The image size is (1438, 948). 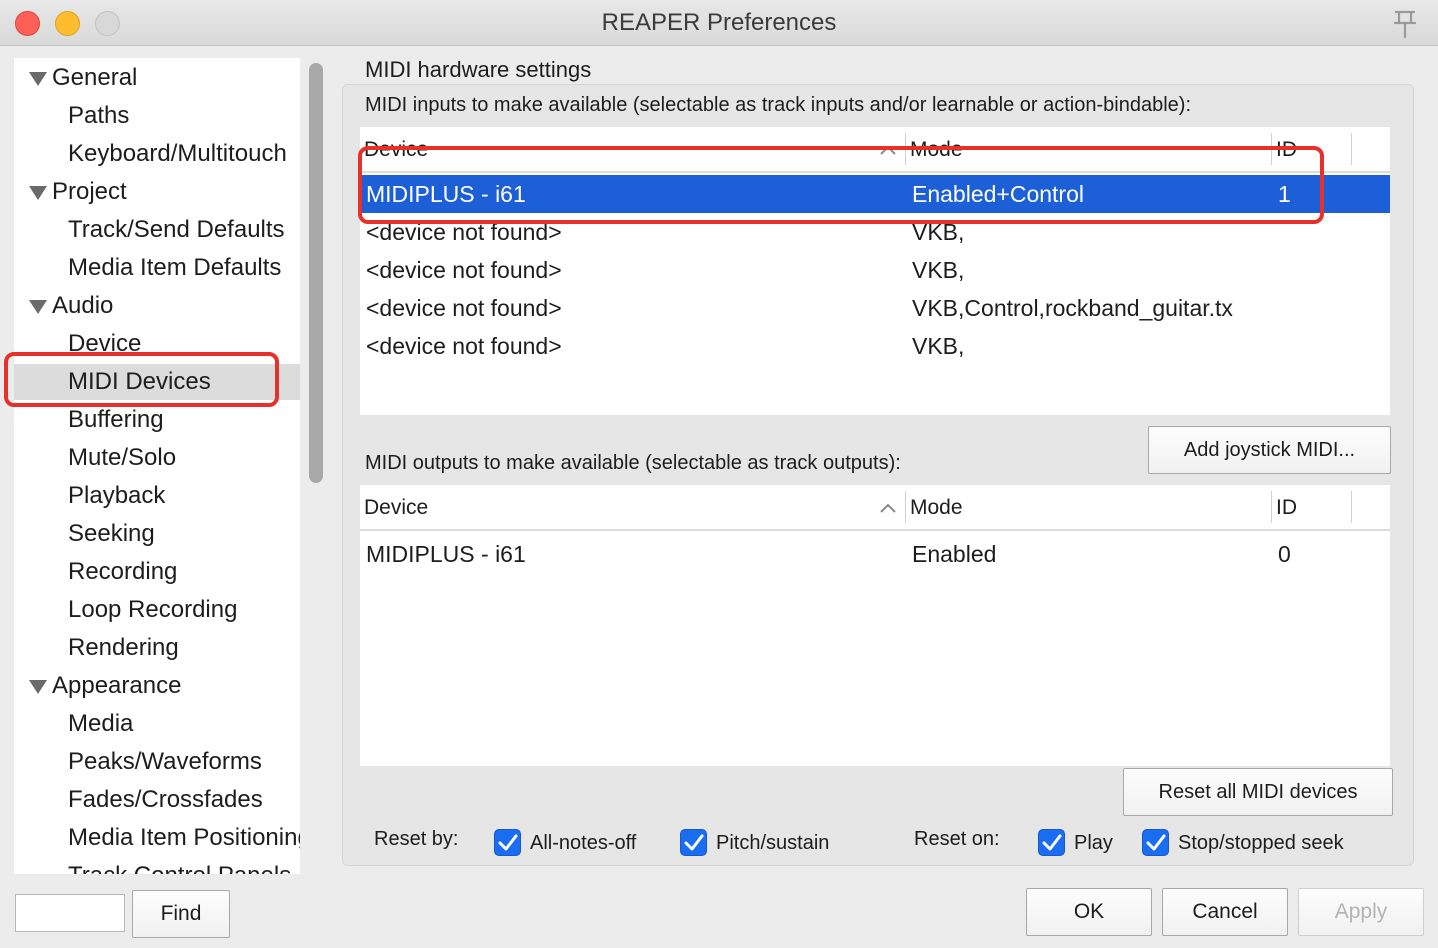 What do you see at coordinates (772, 843) in the screenshot?
I see `pitch-sustain-label: Pitch/sustain` at bounding box center [772, 843].